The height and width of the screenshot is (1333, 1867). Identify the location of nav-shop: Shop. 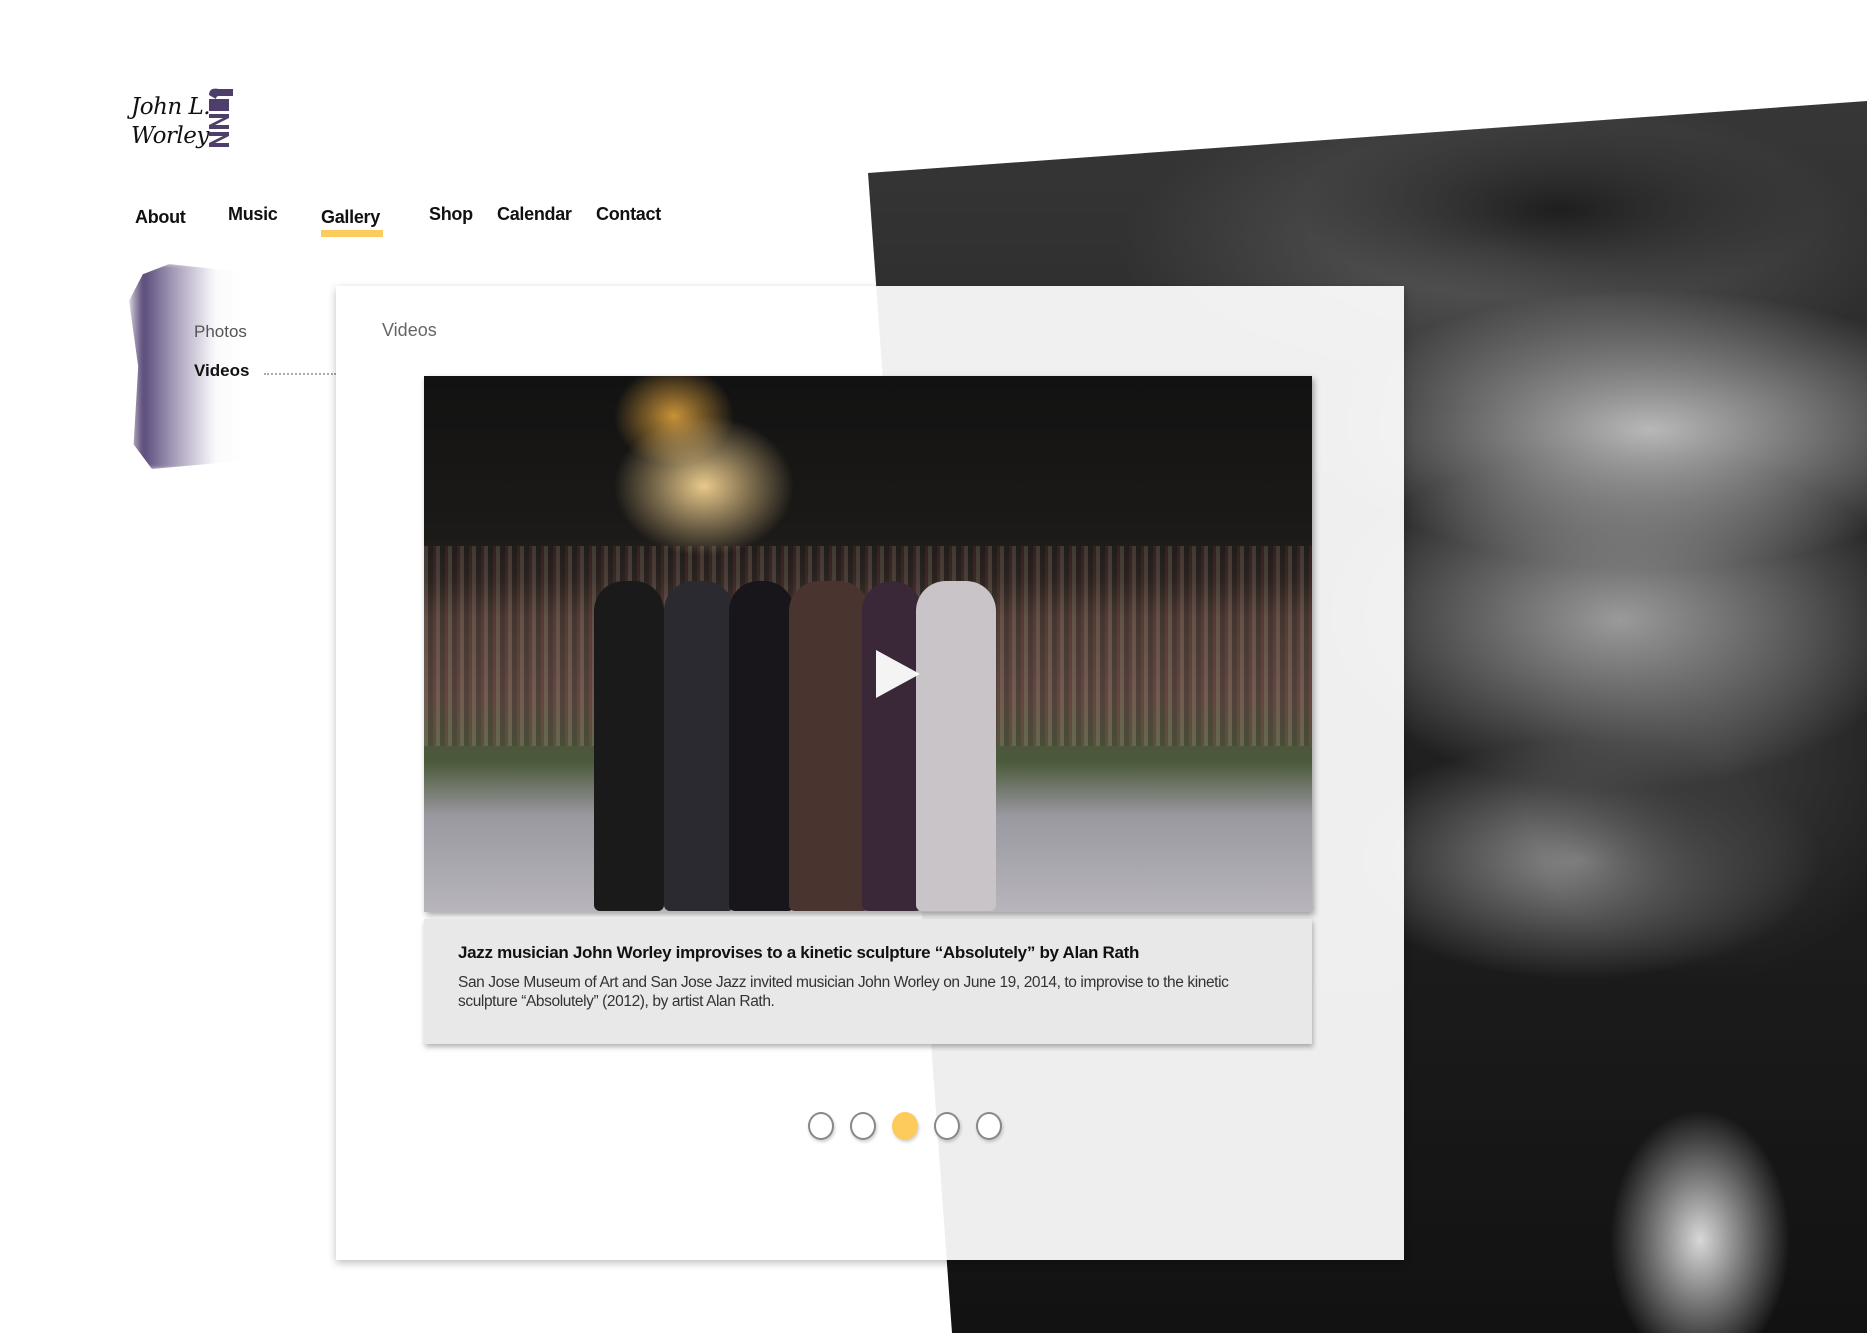
(451, 214).